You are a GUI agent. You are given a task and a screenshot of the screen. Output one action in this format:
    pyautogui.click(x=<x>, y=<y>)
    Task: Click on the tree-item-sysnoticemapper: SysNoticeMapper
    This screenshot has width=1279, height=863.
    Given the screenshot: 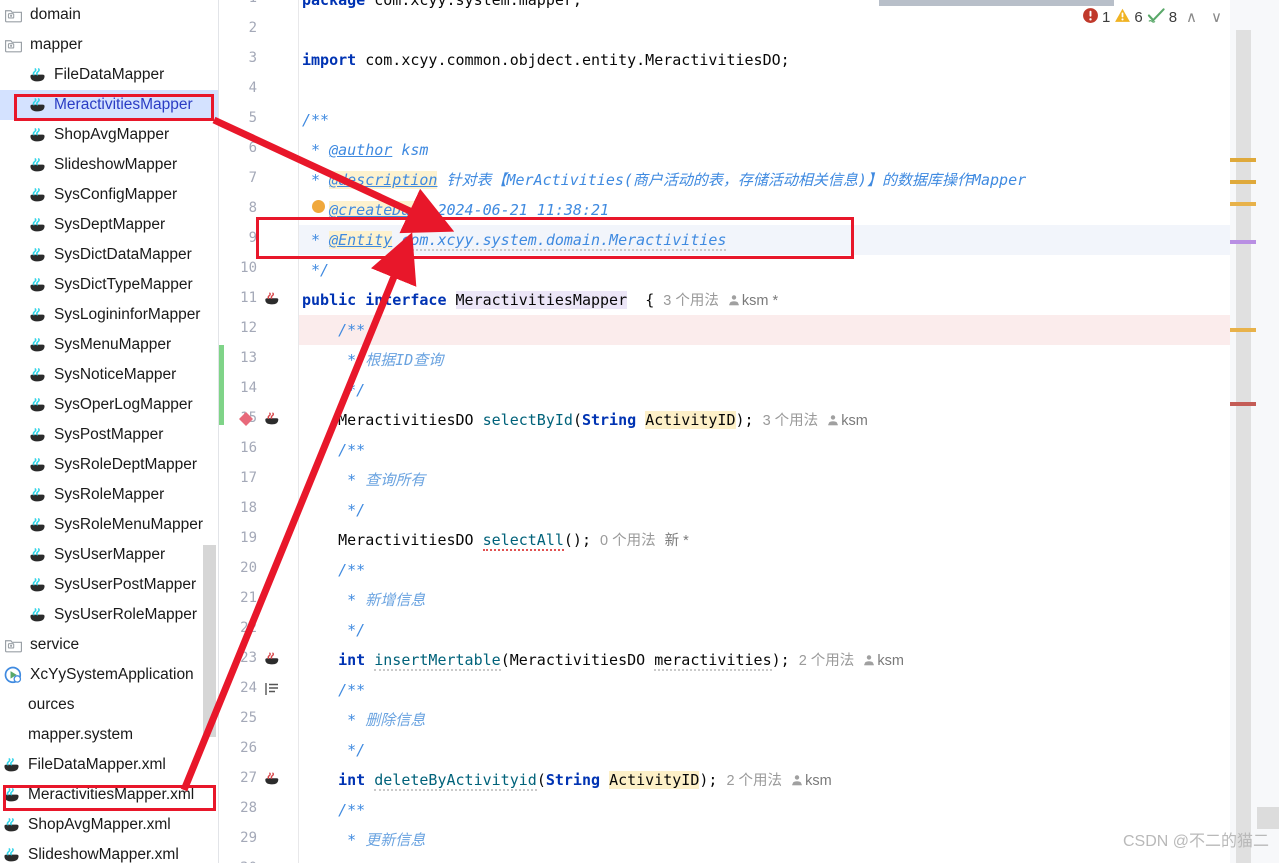 What is the action you would take?
    pyautogui.click(x=109, y=375)
    